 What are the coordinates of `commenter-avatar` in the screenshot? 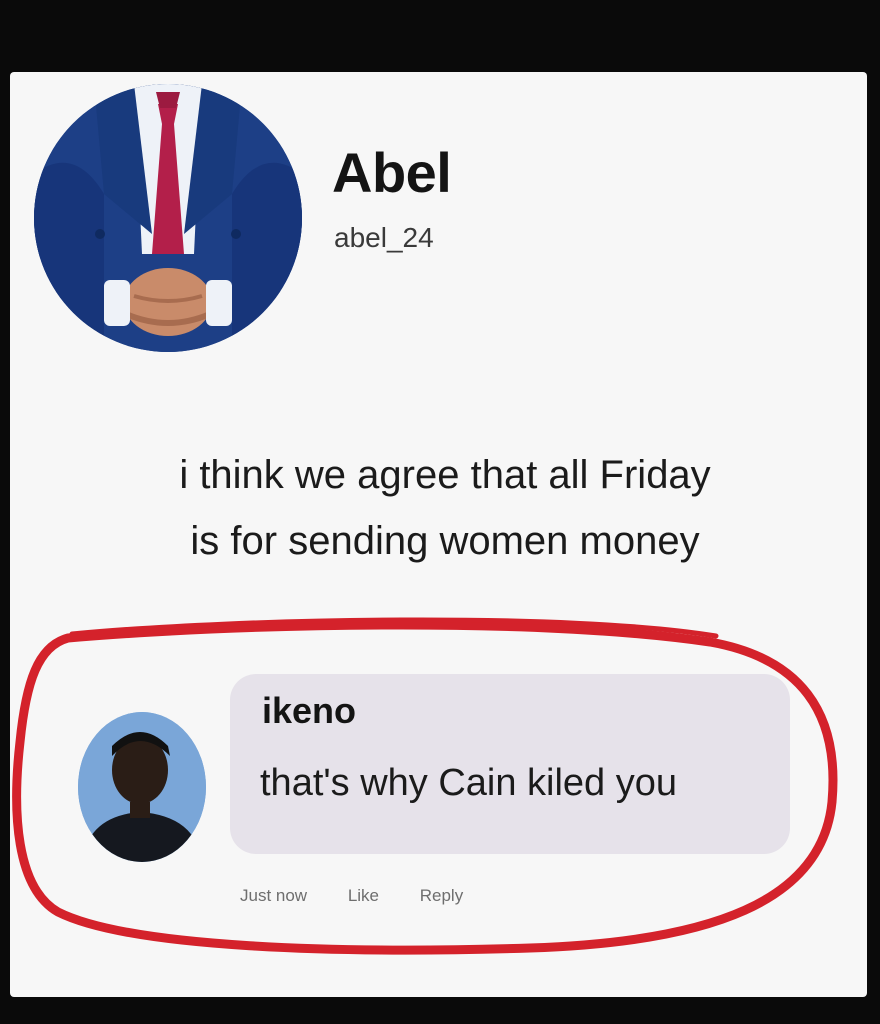 It's located at (142, 787).